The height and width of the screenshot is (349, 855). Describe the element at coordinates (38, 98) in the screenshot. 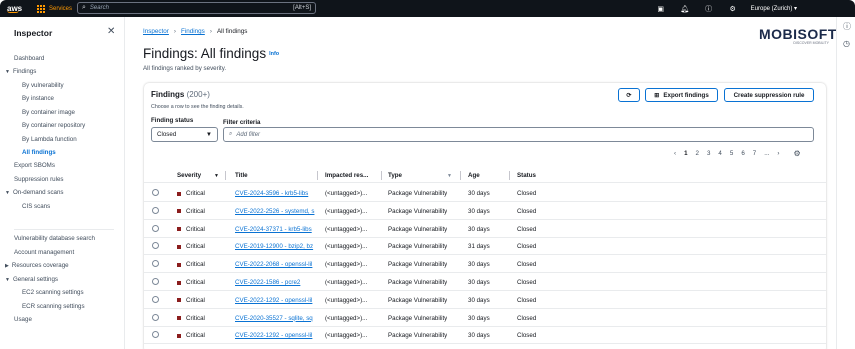

I see `sidebar-item-by-instance: By instance` at that location.